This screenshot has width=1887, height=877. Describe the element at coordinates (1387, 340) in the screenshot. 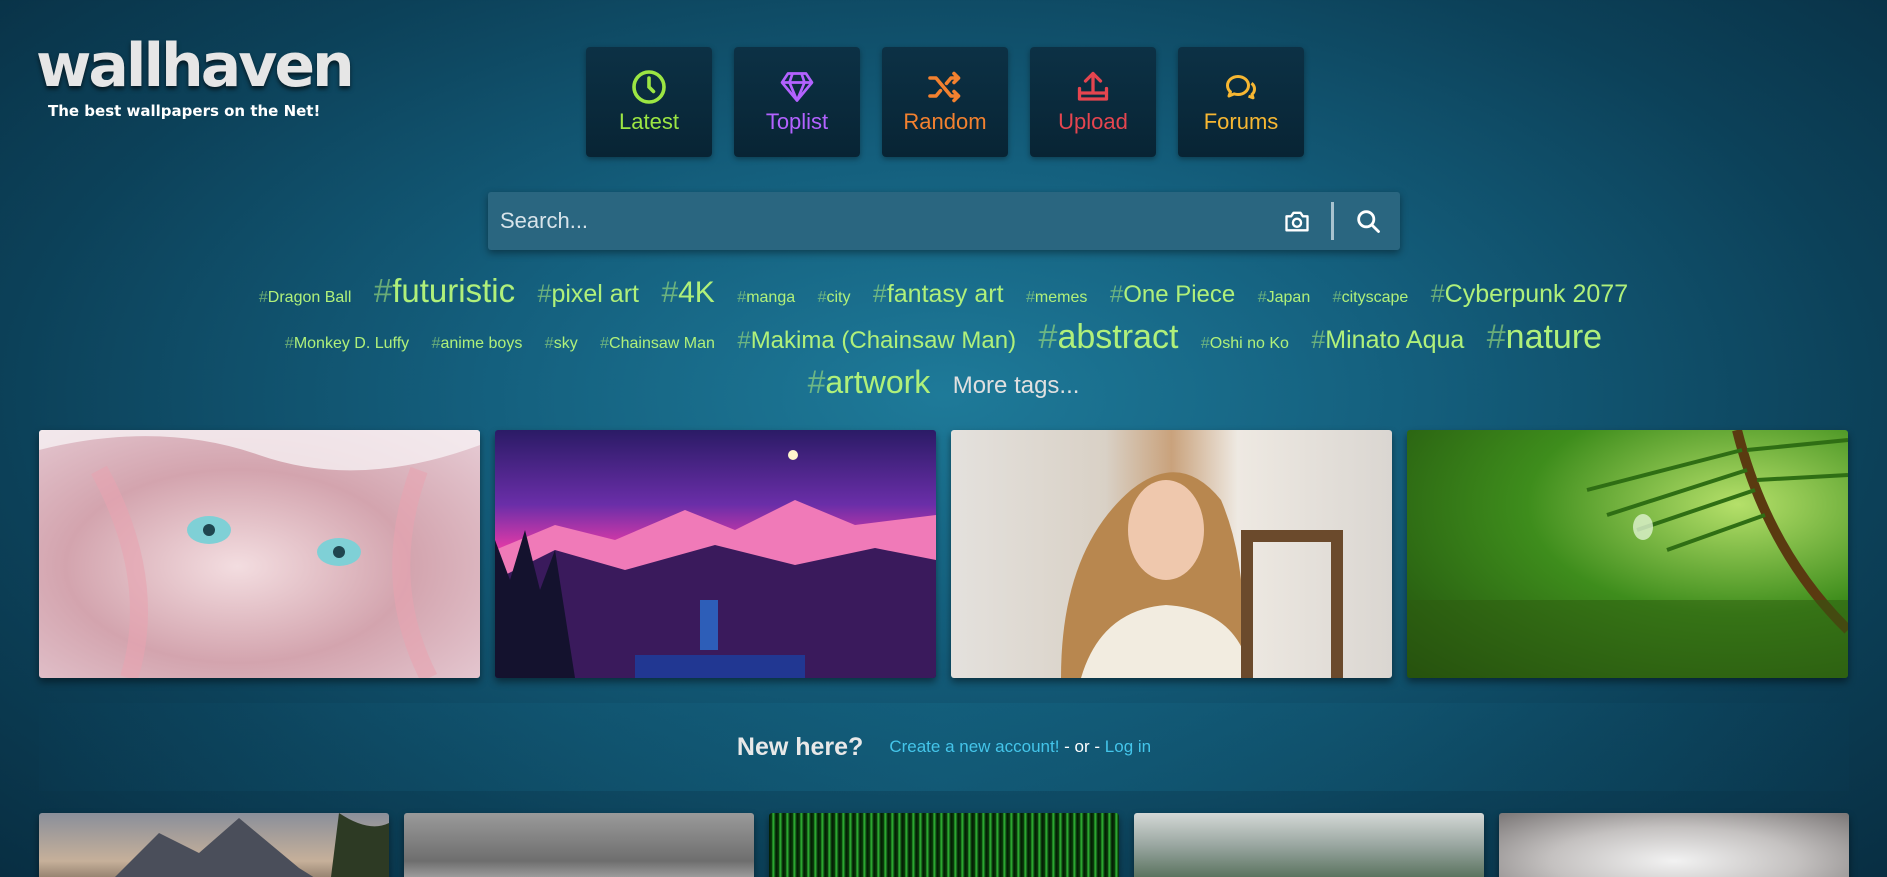

I see `tag-link: #Minato Aqua` at that location.